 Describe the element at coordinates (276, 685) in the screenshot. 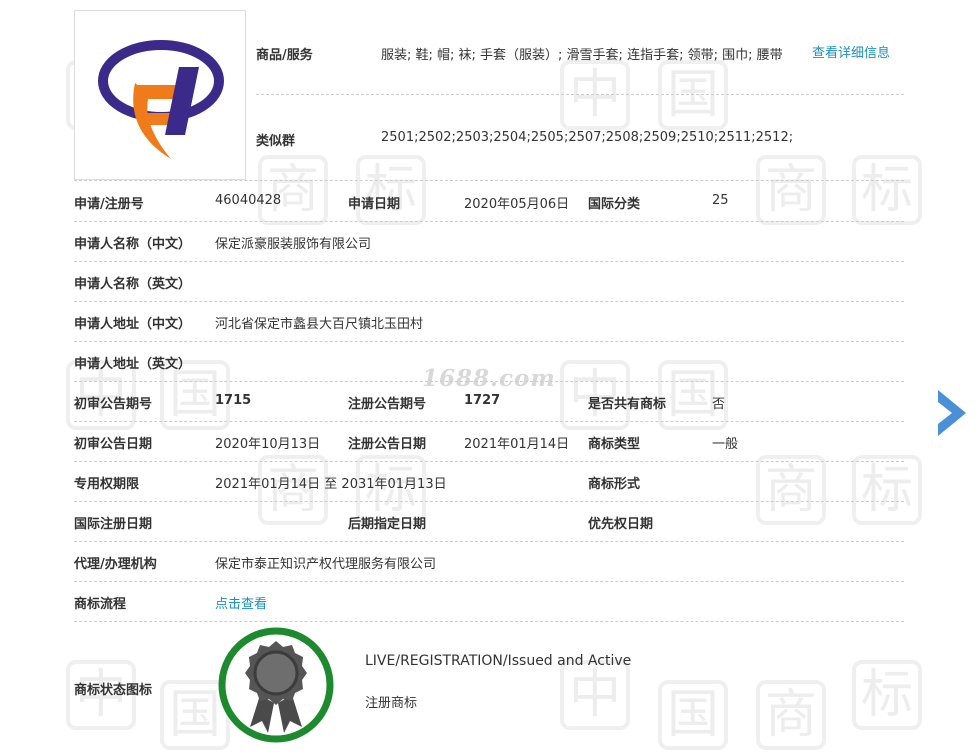

I see `award-badge-icon` at that location.